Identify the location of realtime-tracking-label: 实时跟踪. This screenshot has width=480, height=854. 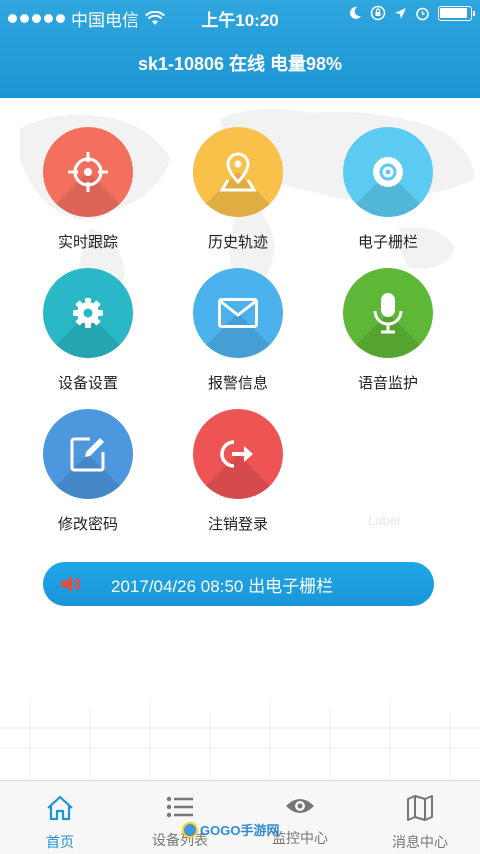
(87, 242).